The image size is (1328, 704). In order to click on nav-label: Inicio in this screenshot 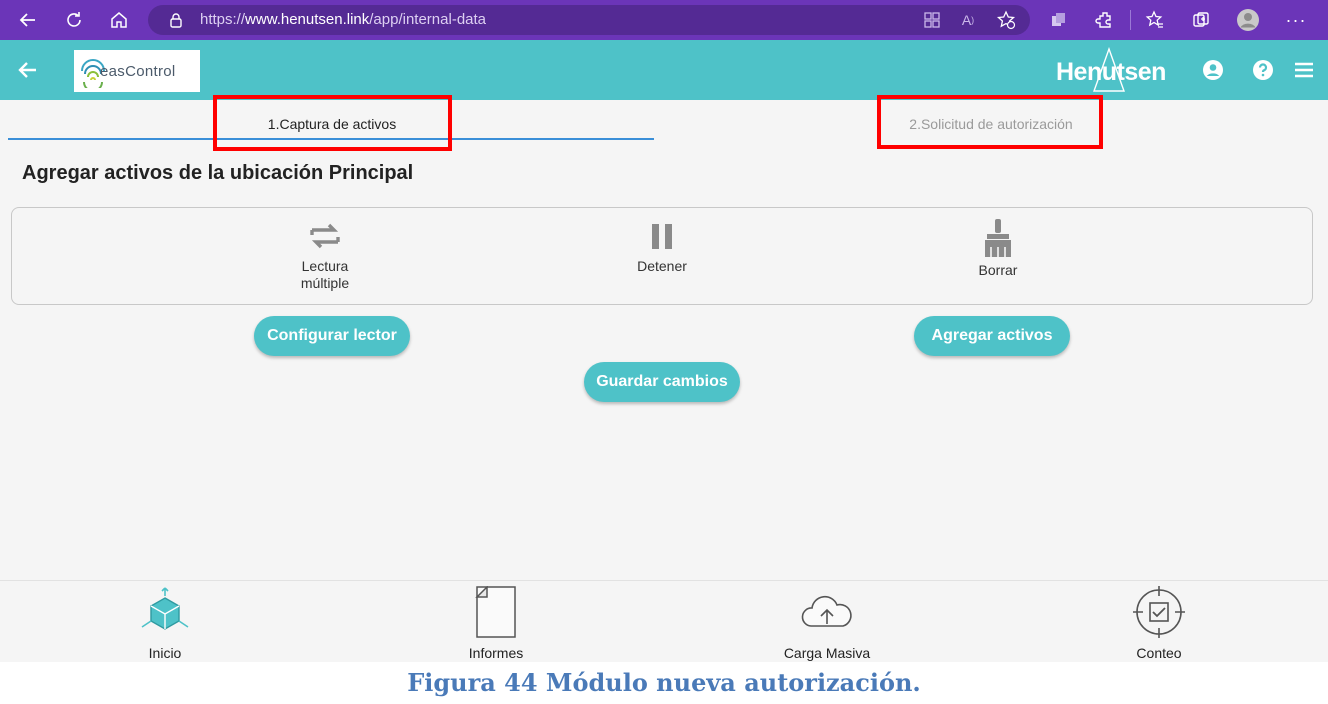, I will do `click(165, 653)`.